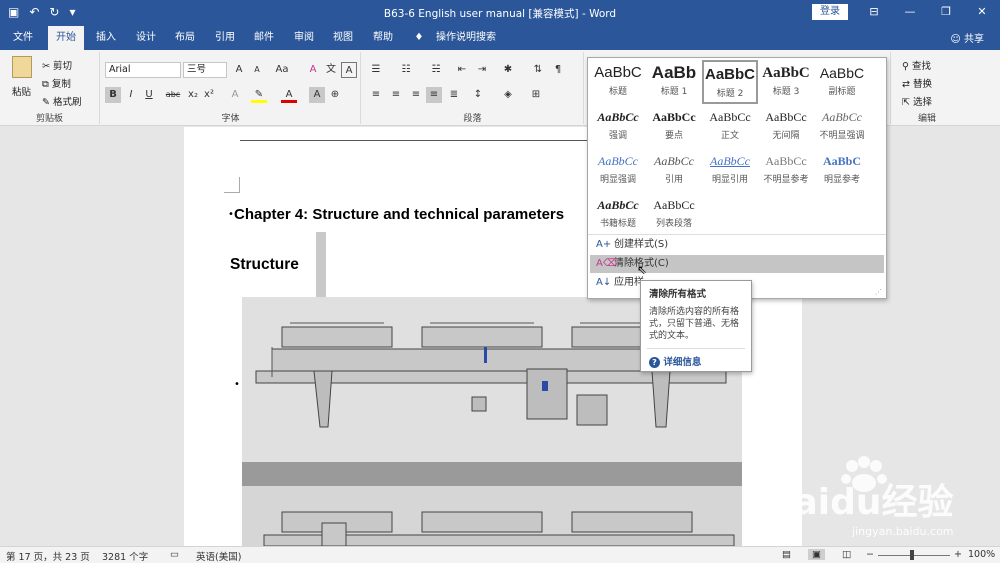 The height and width of the screenshot is (563, 1000). What do you see at coordinates (419, 37) in the screenshot?
I see `lightbulb-icon: ♦` at bounding box center [419, 37].